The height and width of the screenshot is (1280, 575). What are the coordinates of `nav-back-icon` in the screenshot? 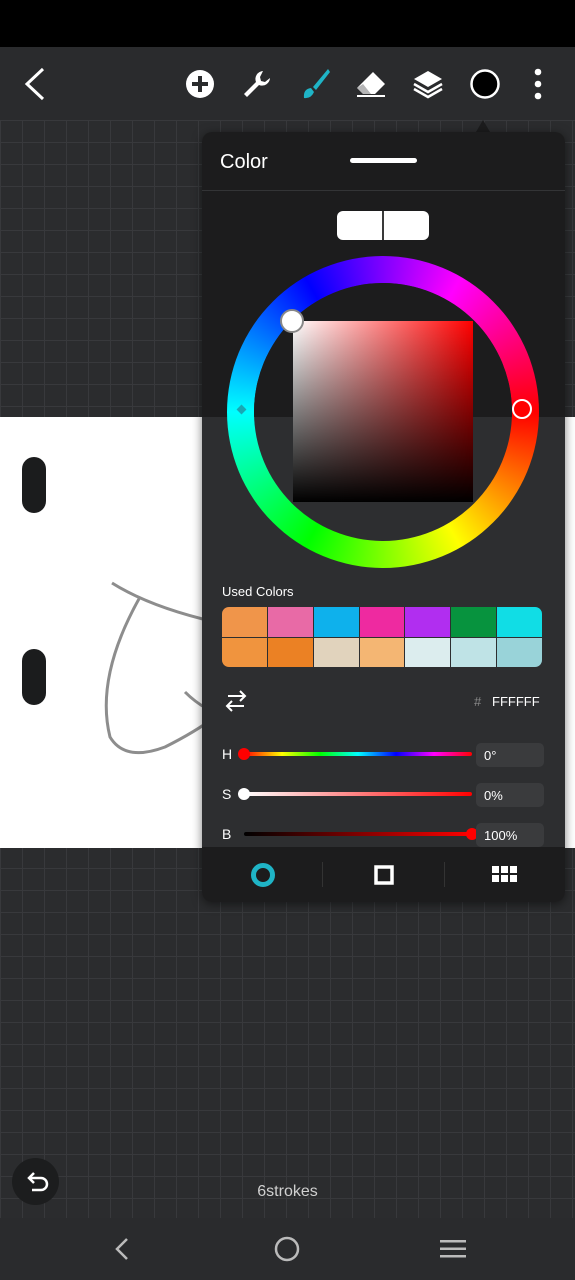 It's located at (121, 1249).